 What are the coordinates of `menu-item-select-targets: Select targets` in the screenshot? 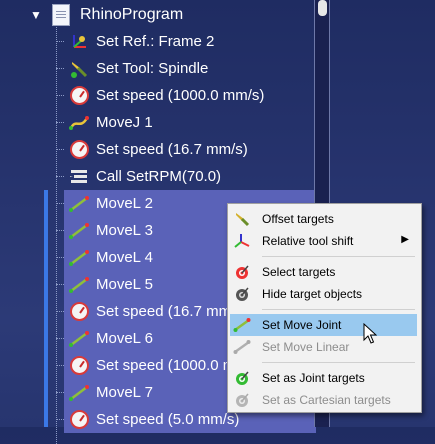 It's located at (323, 272).